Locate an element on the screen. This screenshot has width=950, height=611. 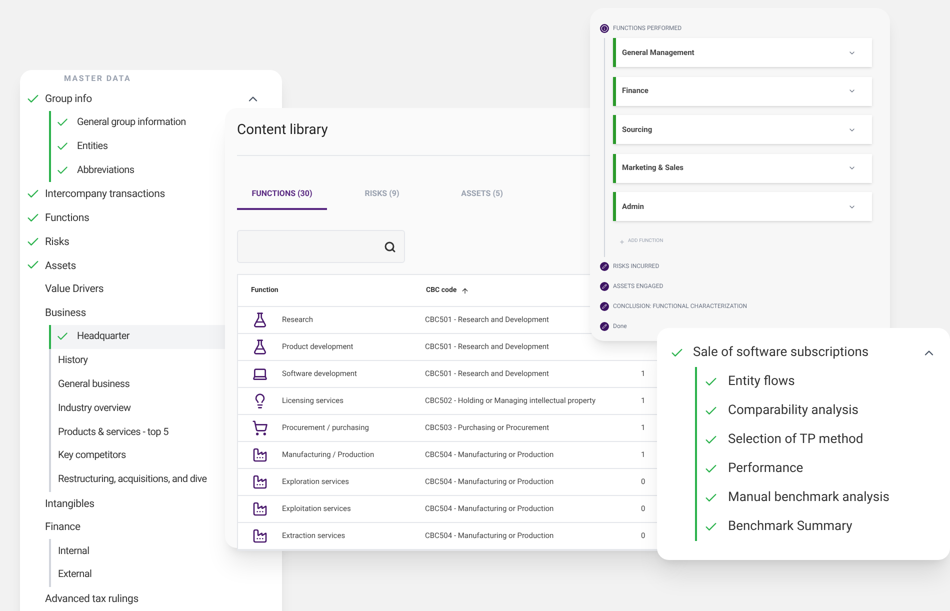
tab: FUNCTIONS (30) is located at coordinates (282, 195).